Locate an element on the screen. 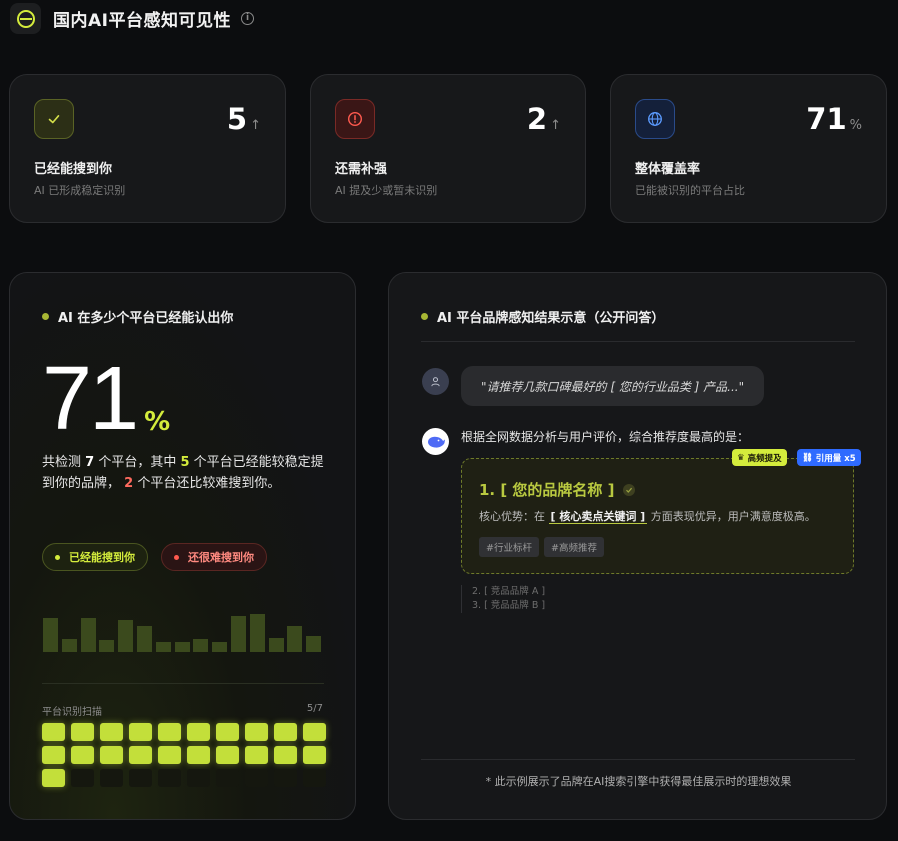 The height and width of the screenshot is (841, 898). list-item: 3. [ 竞品品牌 B ] is located at coordinates (509, 605).